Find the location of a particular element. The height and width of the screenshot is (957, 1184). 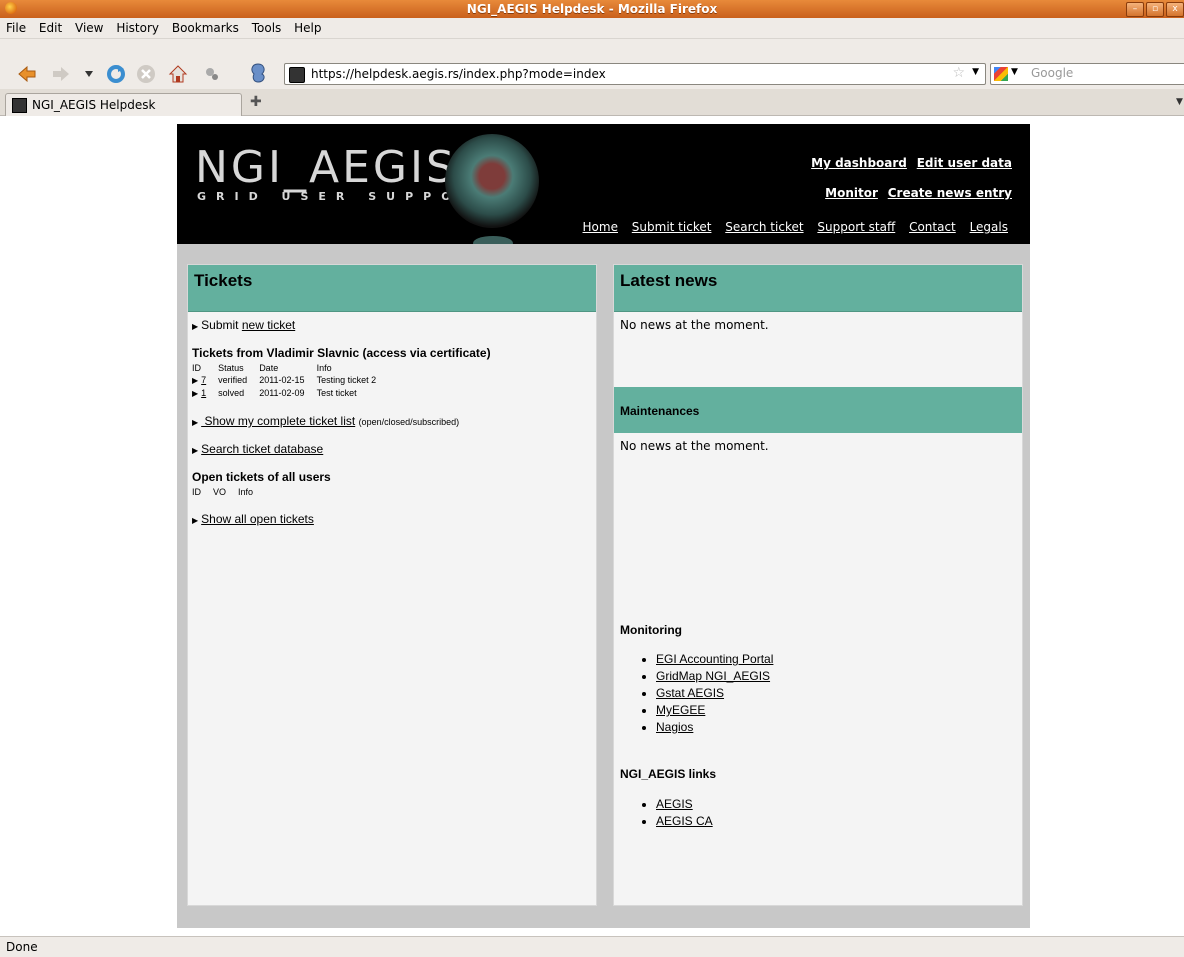

table-header-row: ID Status Date Info is located at coordinates (290, 368).